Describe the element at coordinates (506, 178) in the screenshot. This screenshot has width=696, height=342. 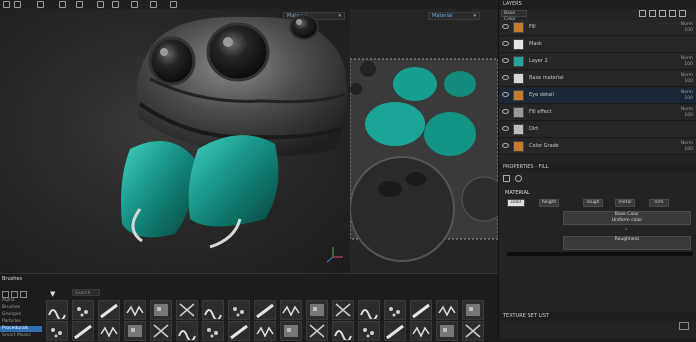
I see `settings-icon` at that location.